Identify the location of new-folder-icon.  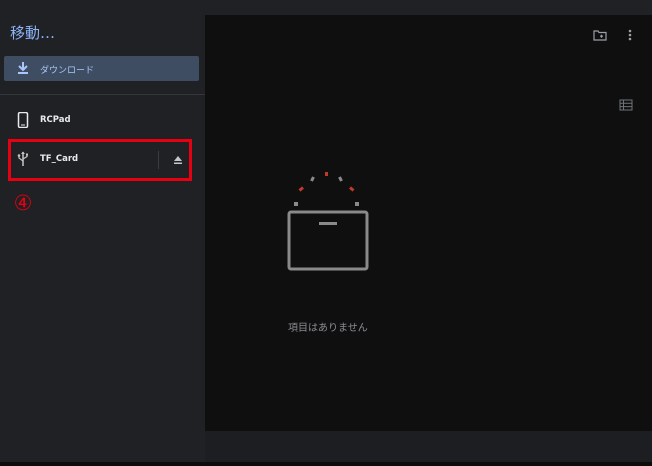
(600, 35).